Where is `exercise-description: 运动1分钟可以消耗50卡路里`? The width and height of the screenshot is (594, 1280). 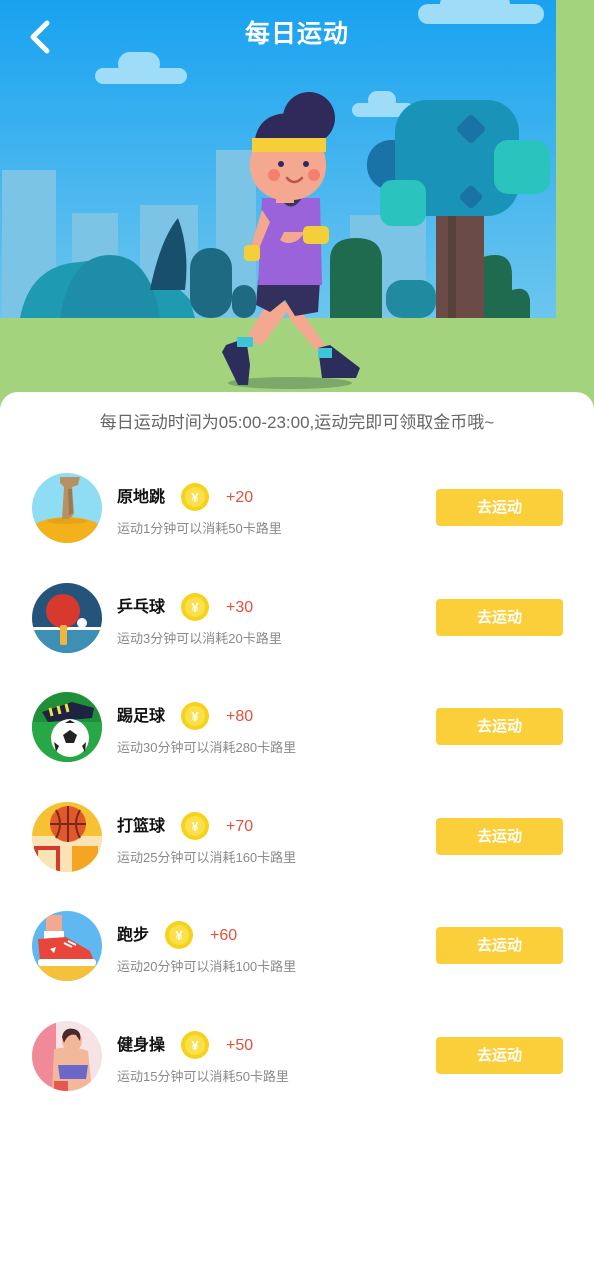 exercise-description: 运动1分钟可以消耗50卡路里 is located at coordinates (199, 528).